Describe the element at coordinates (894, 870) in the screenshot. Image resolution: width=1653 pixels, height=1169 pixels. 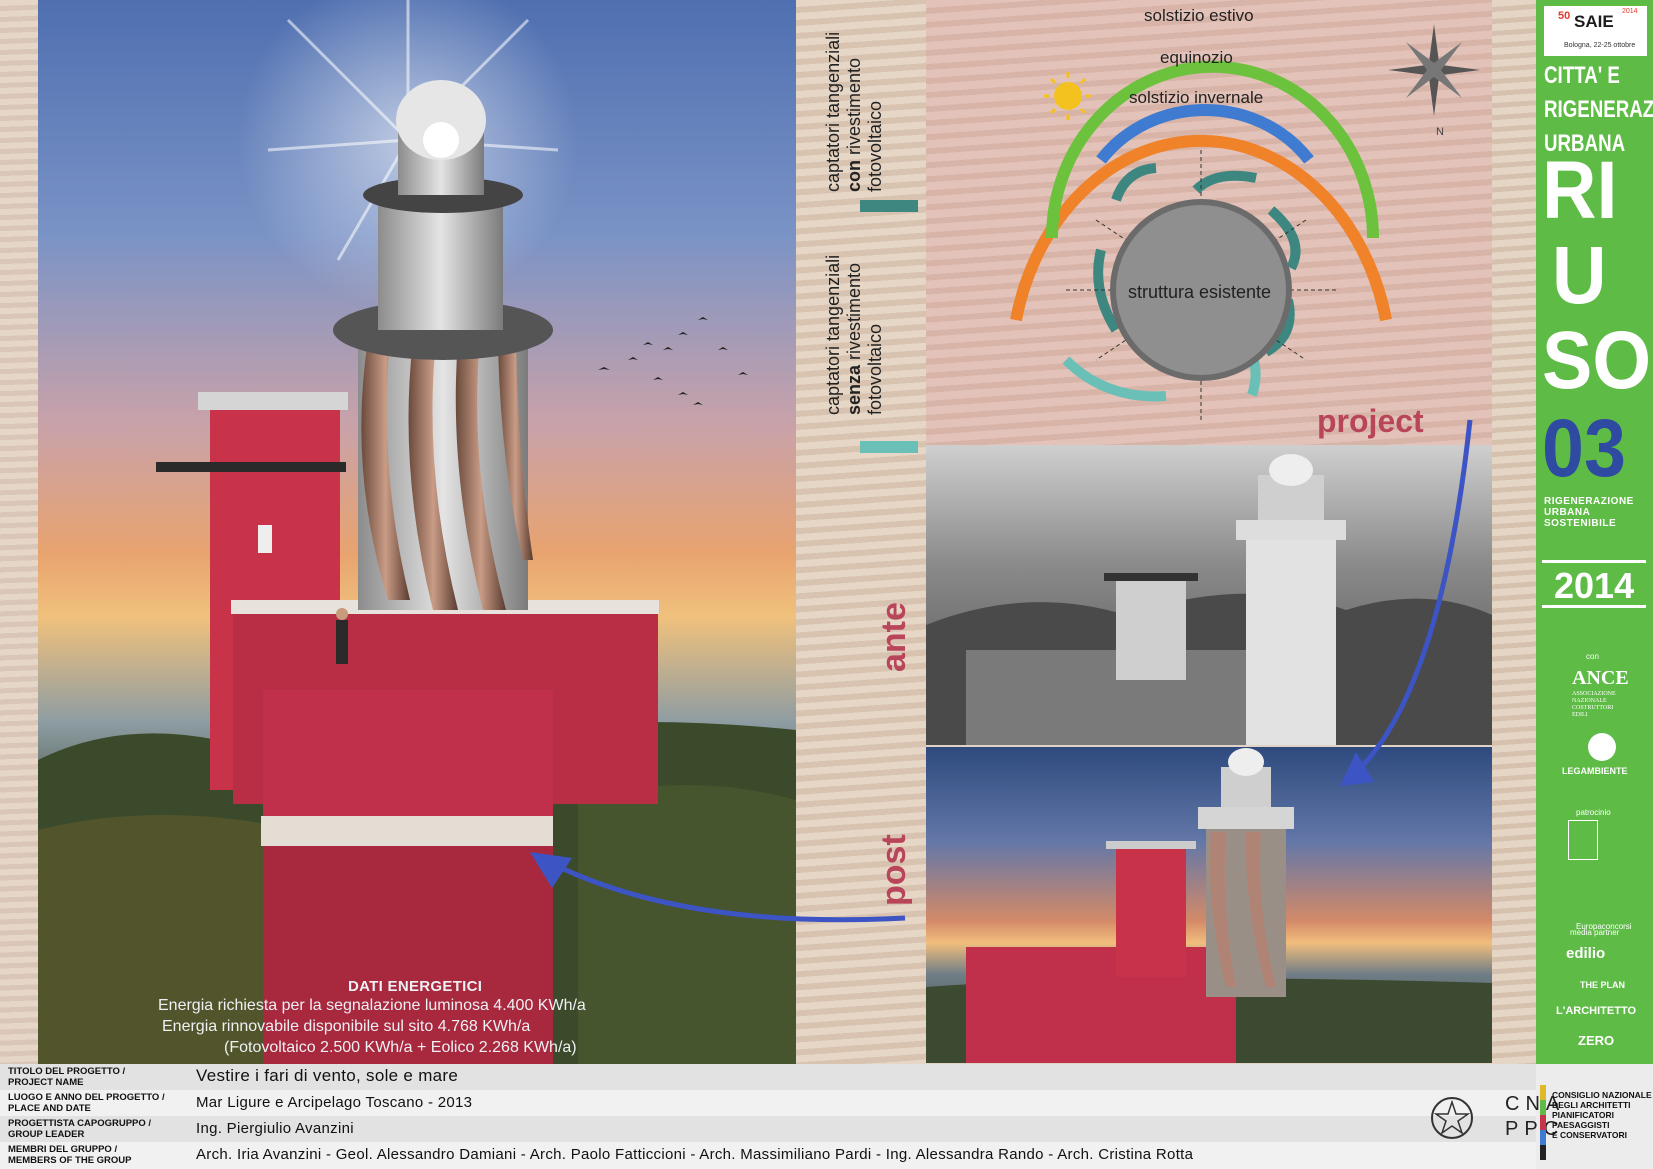
I see `post-label: post` at that location.